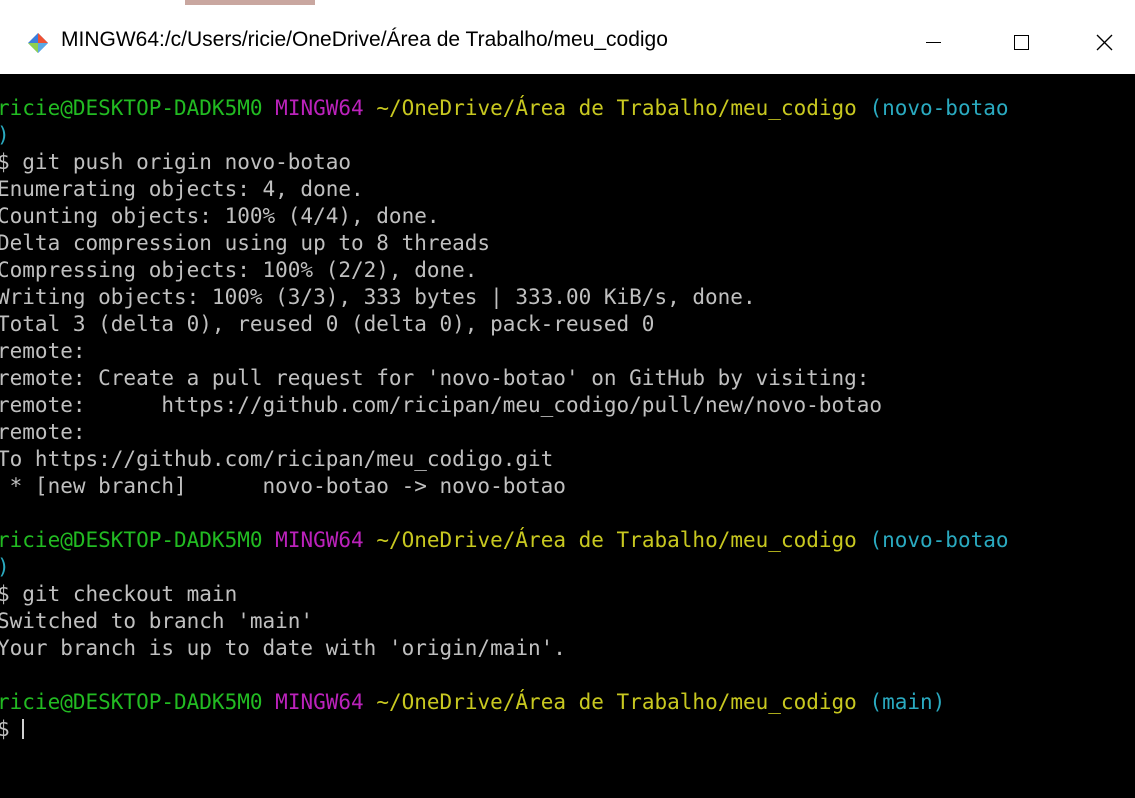  I want to click on prompt-symbol: $, so click(5, 729).